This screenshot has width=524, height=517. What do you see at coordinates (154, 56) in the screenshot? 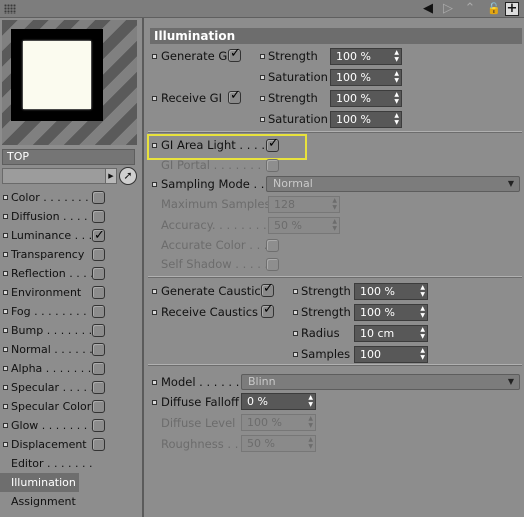
I see `anim-key-generate-gi` at bounding box center [154, 56].